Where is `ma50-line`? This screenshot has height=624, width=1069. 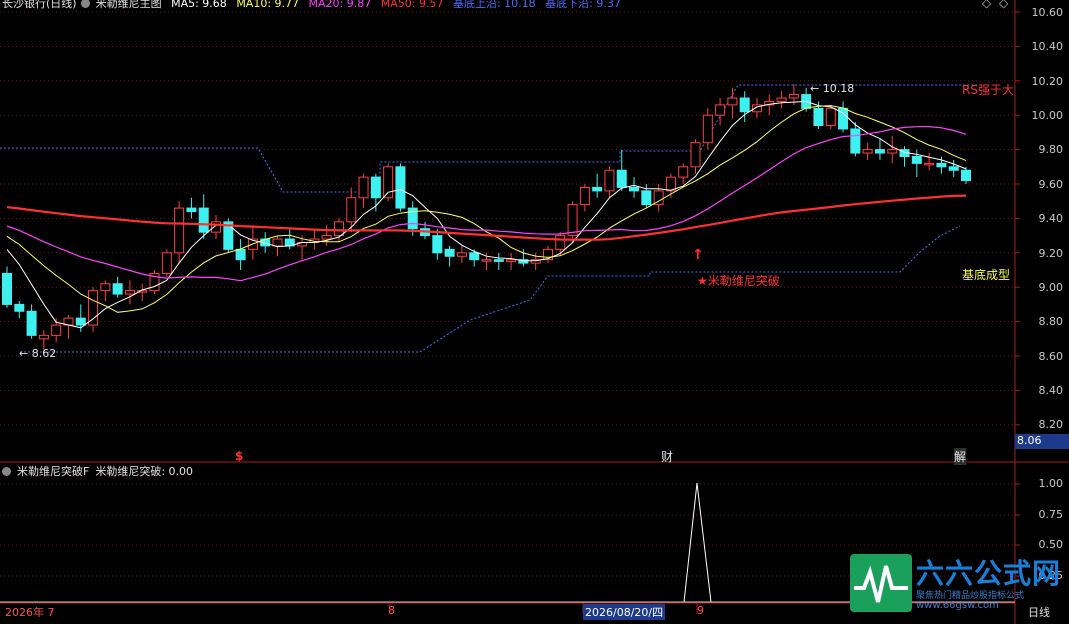
ma50-line is located at coordinates (486, 217).